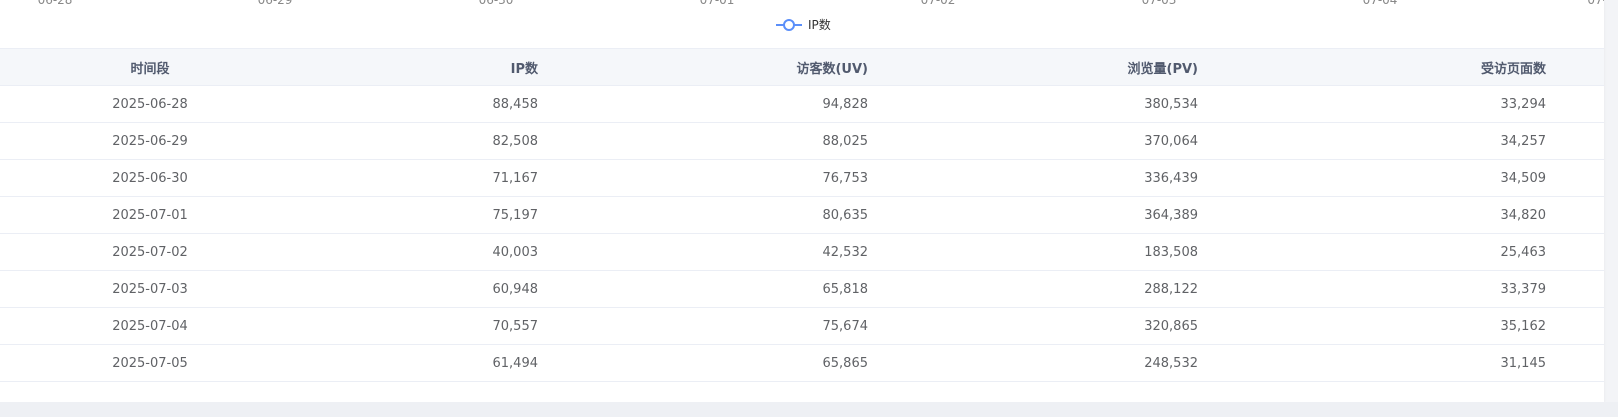 Image resolution: width=1618 pixels, height=417 pixels. Describe the element at coordinates (715, 252) in the screenshot. I see `cell-uv: 42,532` at that location.